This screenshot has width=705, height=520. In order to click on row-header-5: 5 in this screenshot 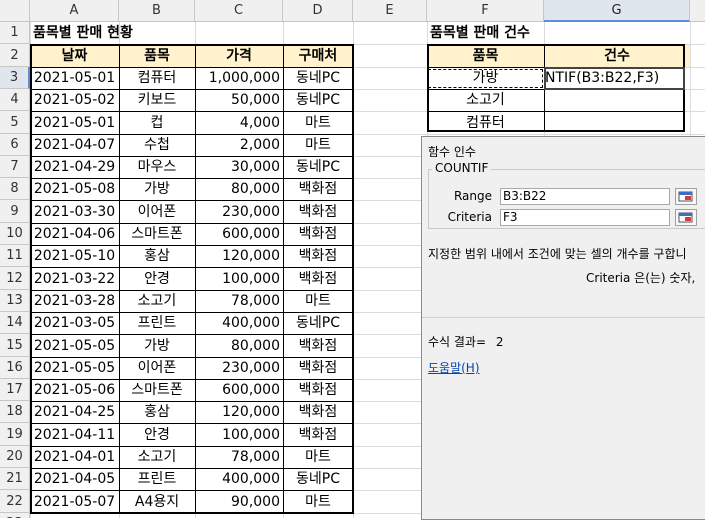, I will do `click(15, 122)`.